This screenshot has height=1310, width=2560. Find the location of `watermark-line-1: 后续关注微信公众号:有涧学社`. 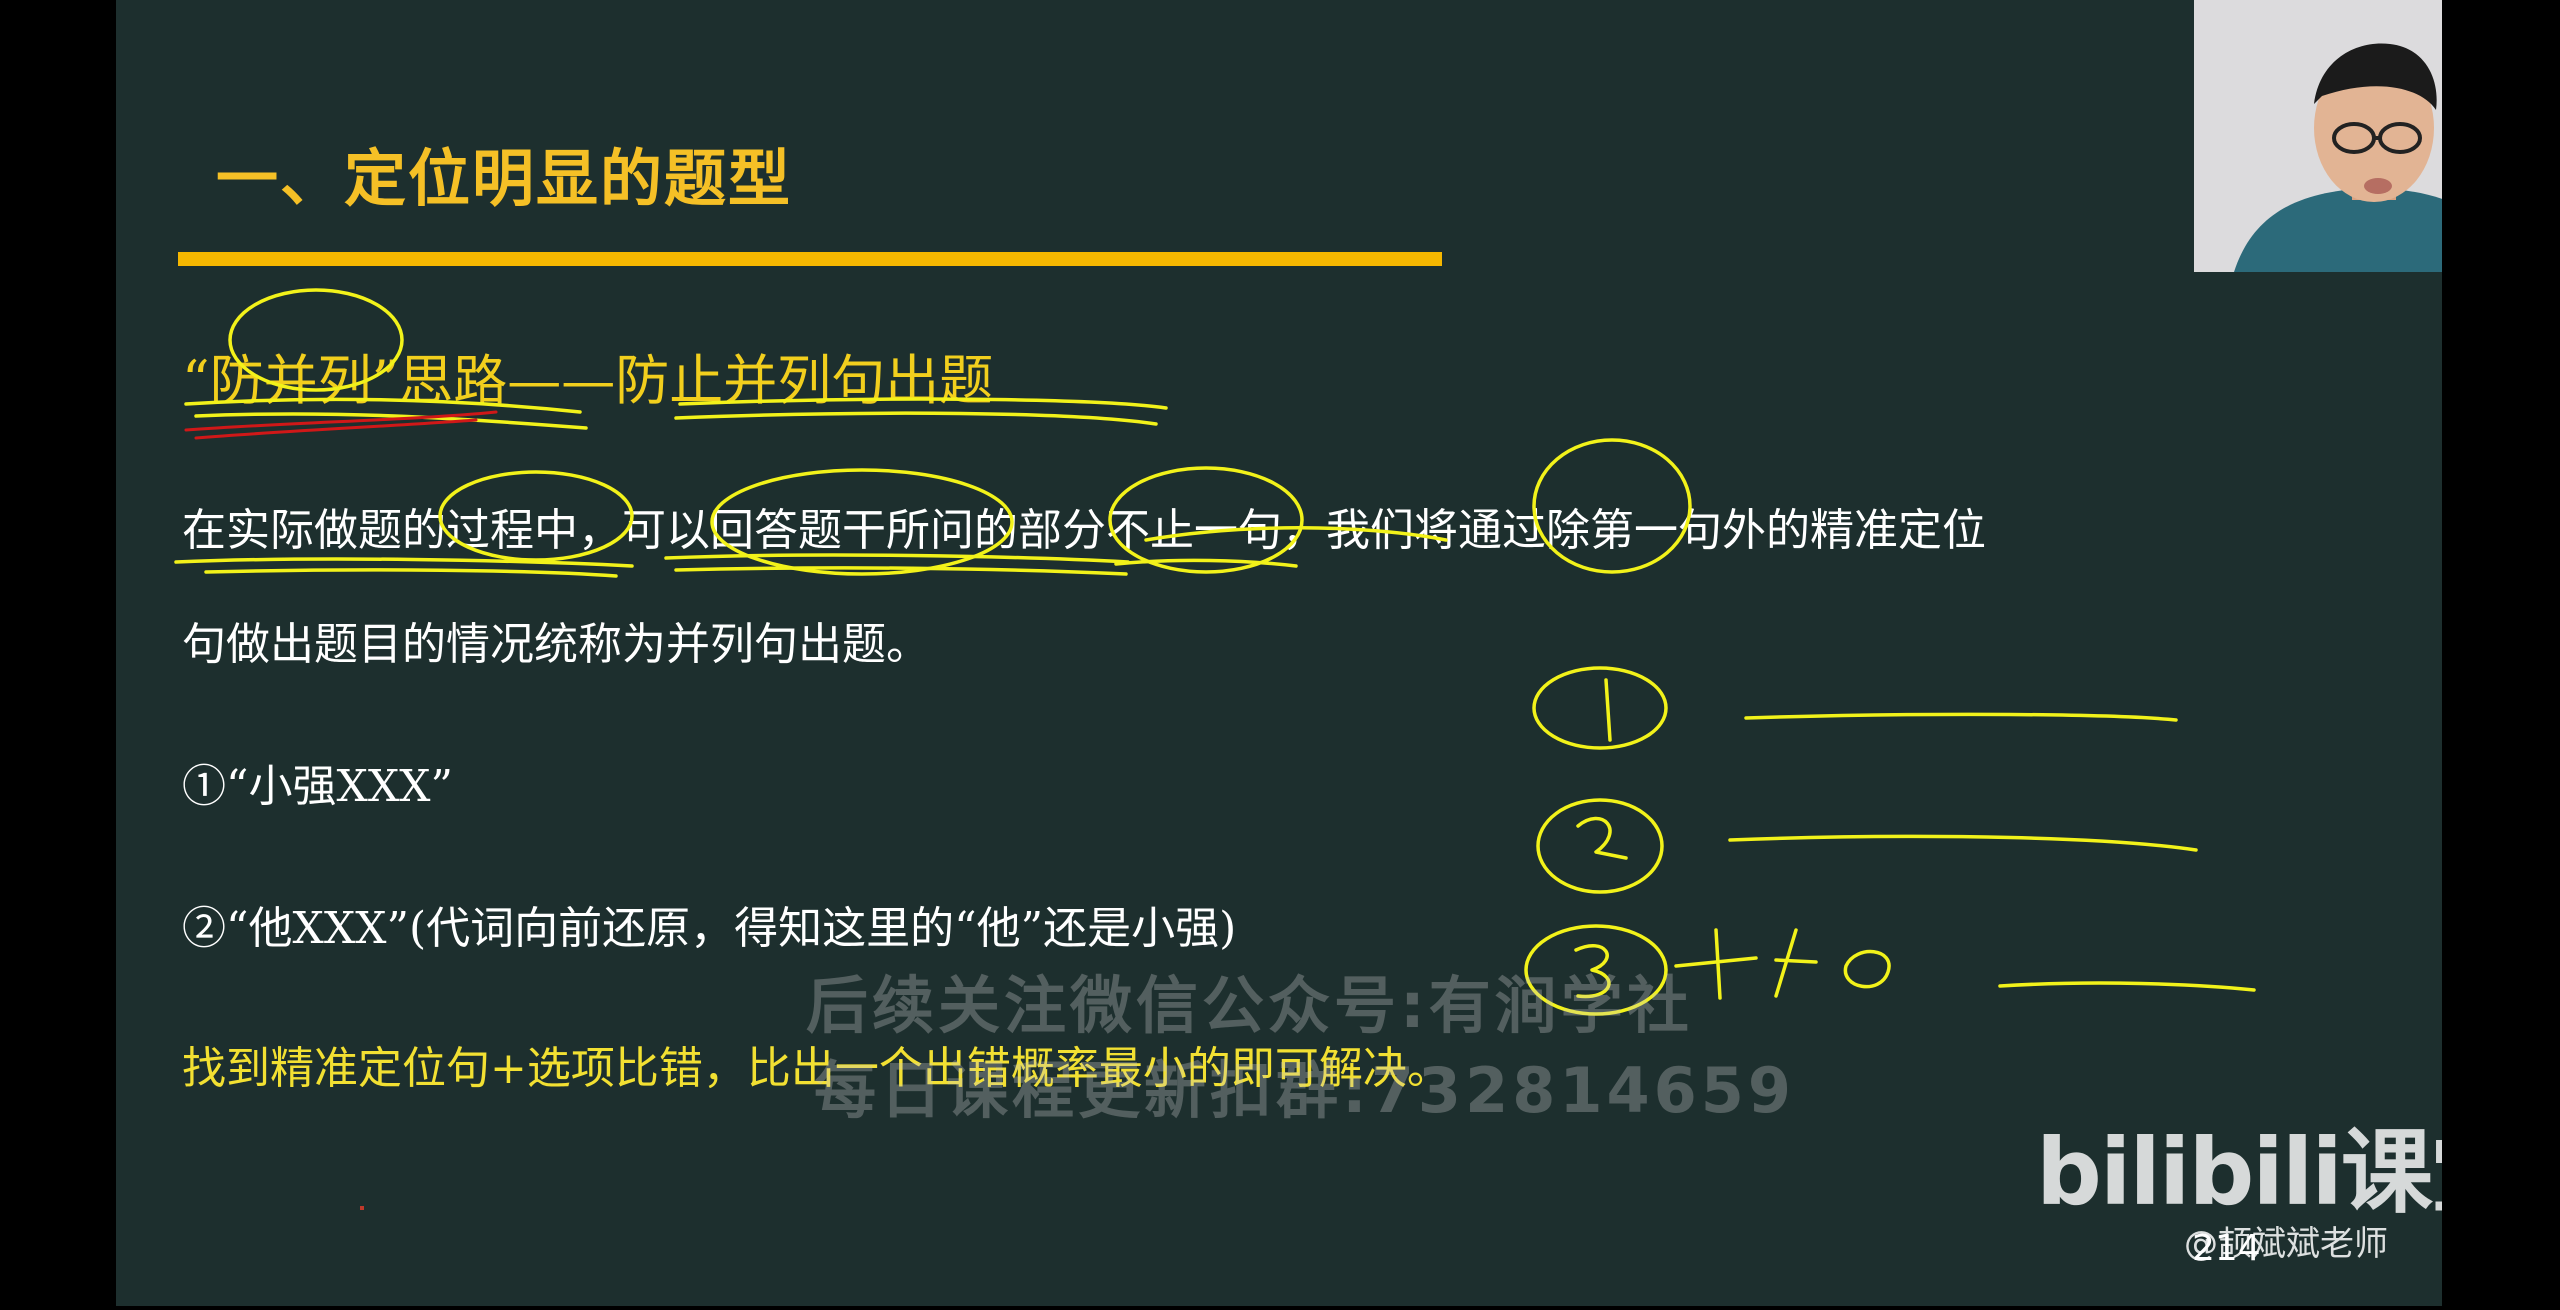

watermark-line-1: 后续关注微信公众号:有涧学社 is located at coordinates (1249, 1005).